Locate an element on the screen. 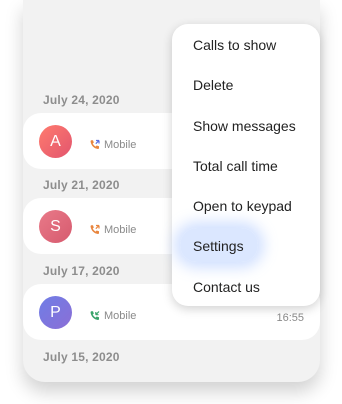 The image size is (342, 404). menu-item-open-to-keypad: Open to keypad is located at coordinates (242, 206).